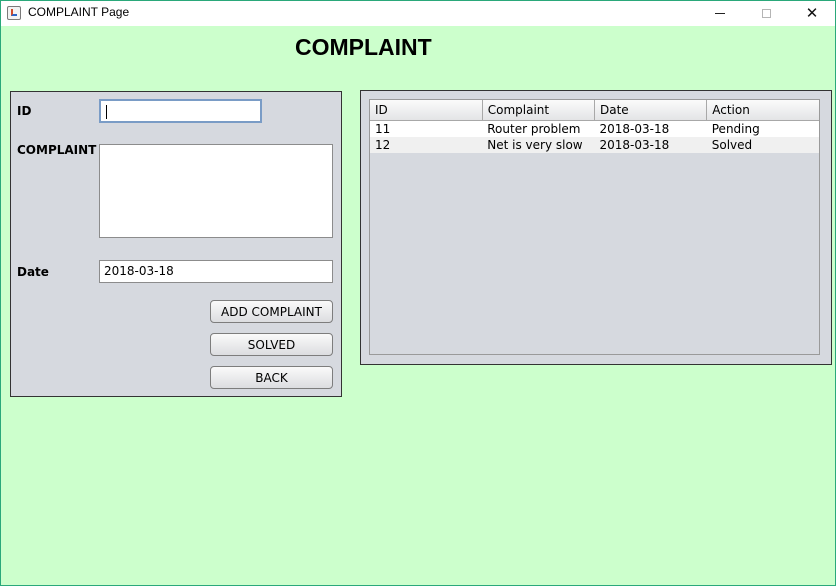  I want to click on cell-complaint: Net is very slow, so click(538, 145).